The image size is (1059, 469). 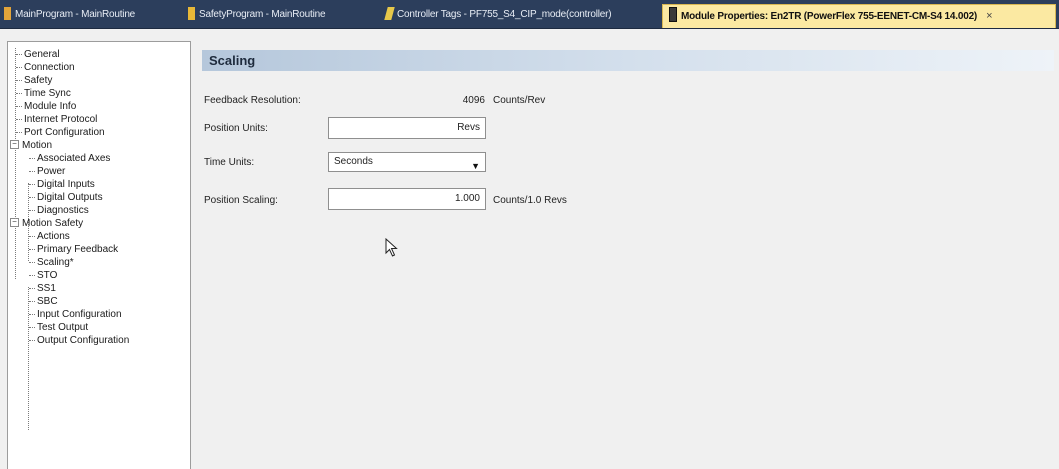 I want to click on tab-label: SafetyProgram - MainRoutine, so click(x=262, y=14).